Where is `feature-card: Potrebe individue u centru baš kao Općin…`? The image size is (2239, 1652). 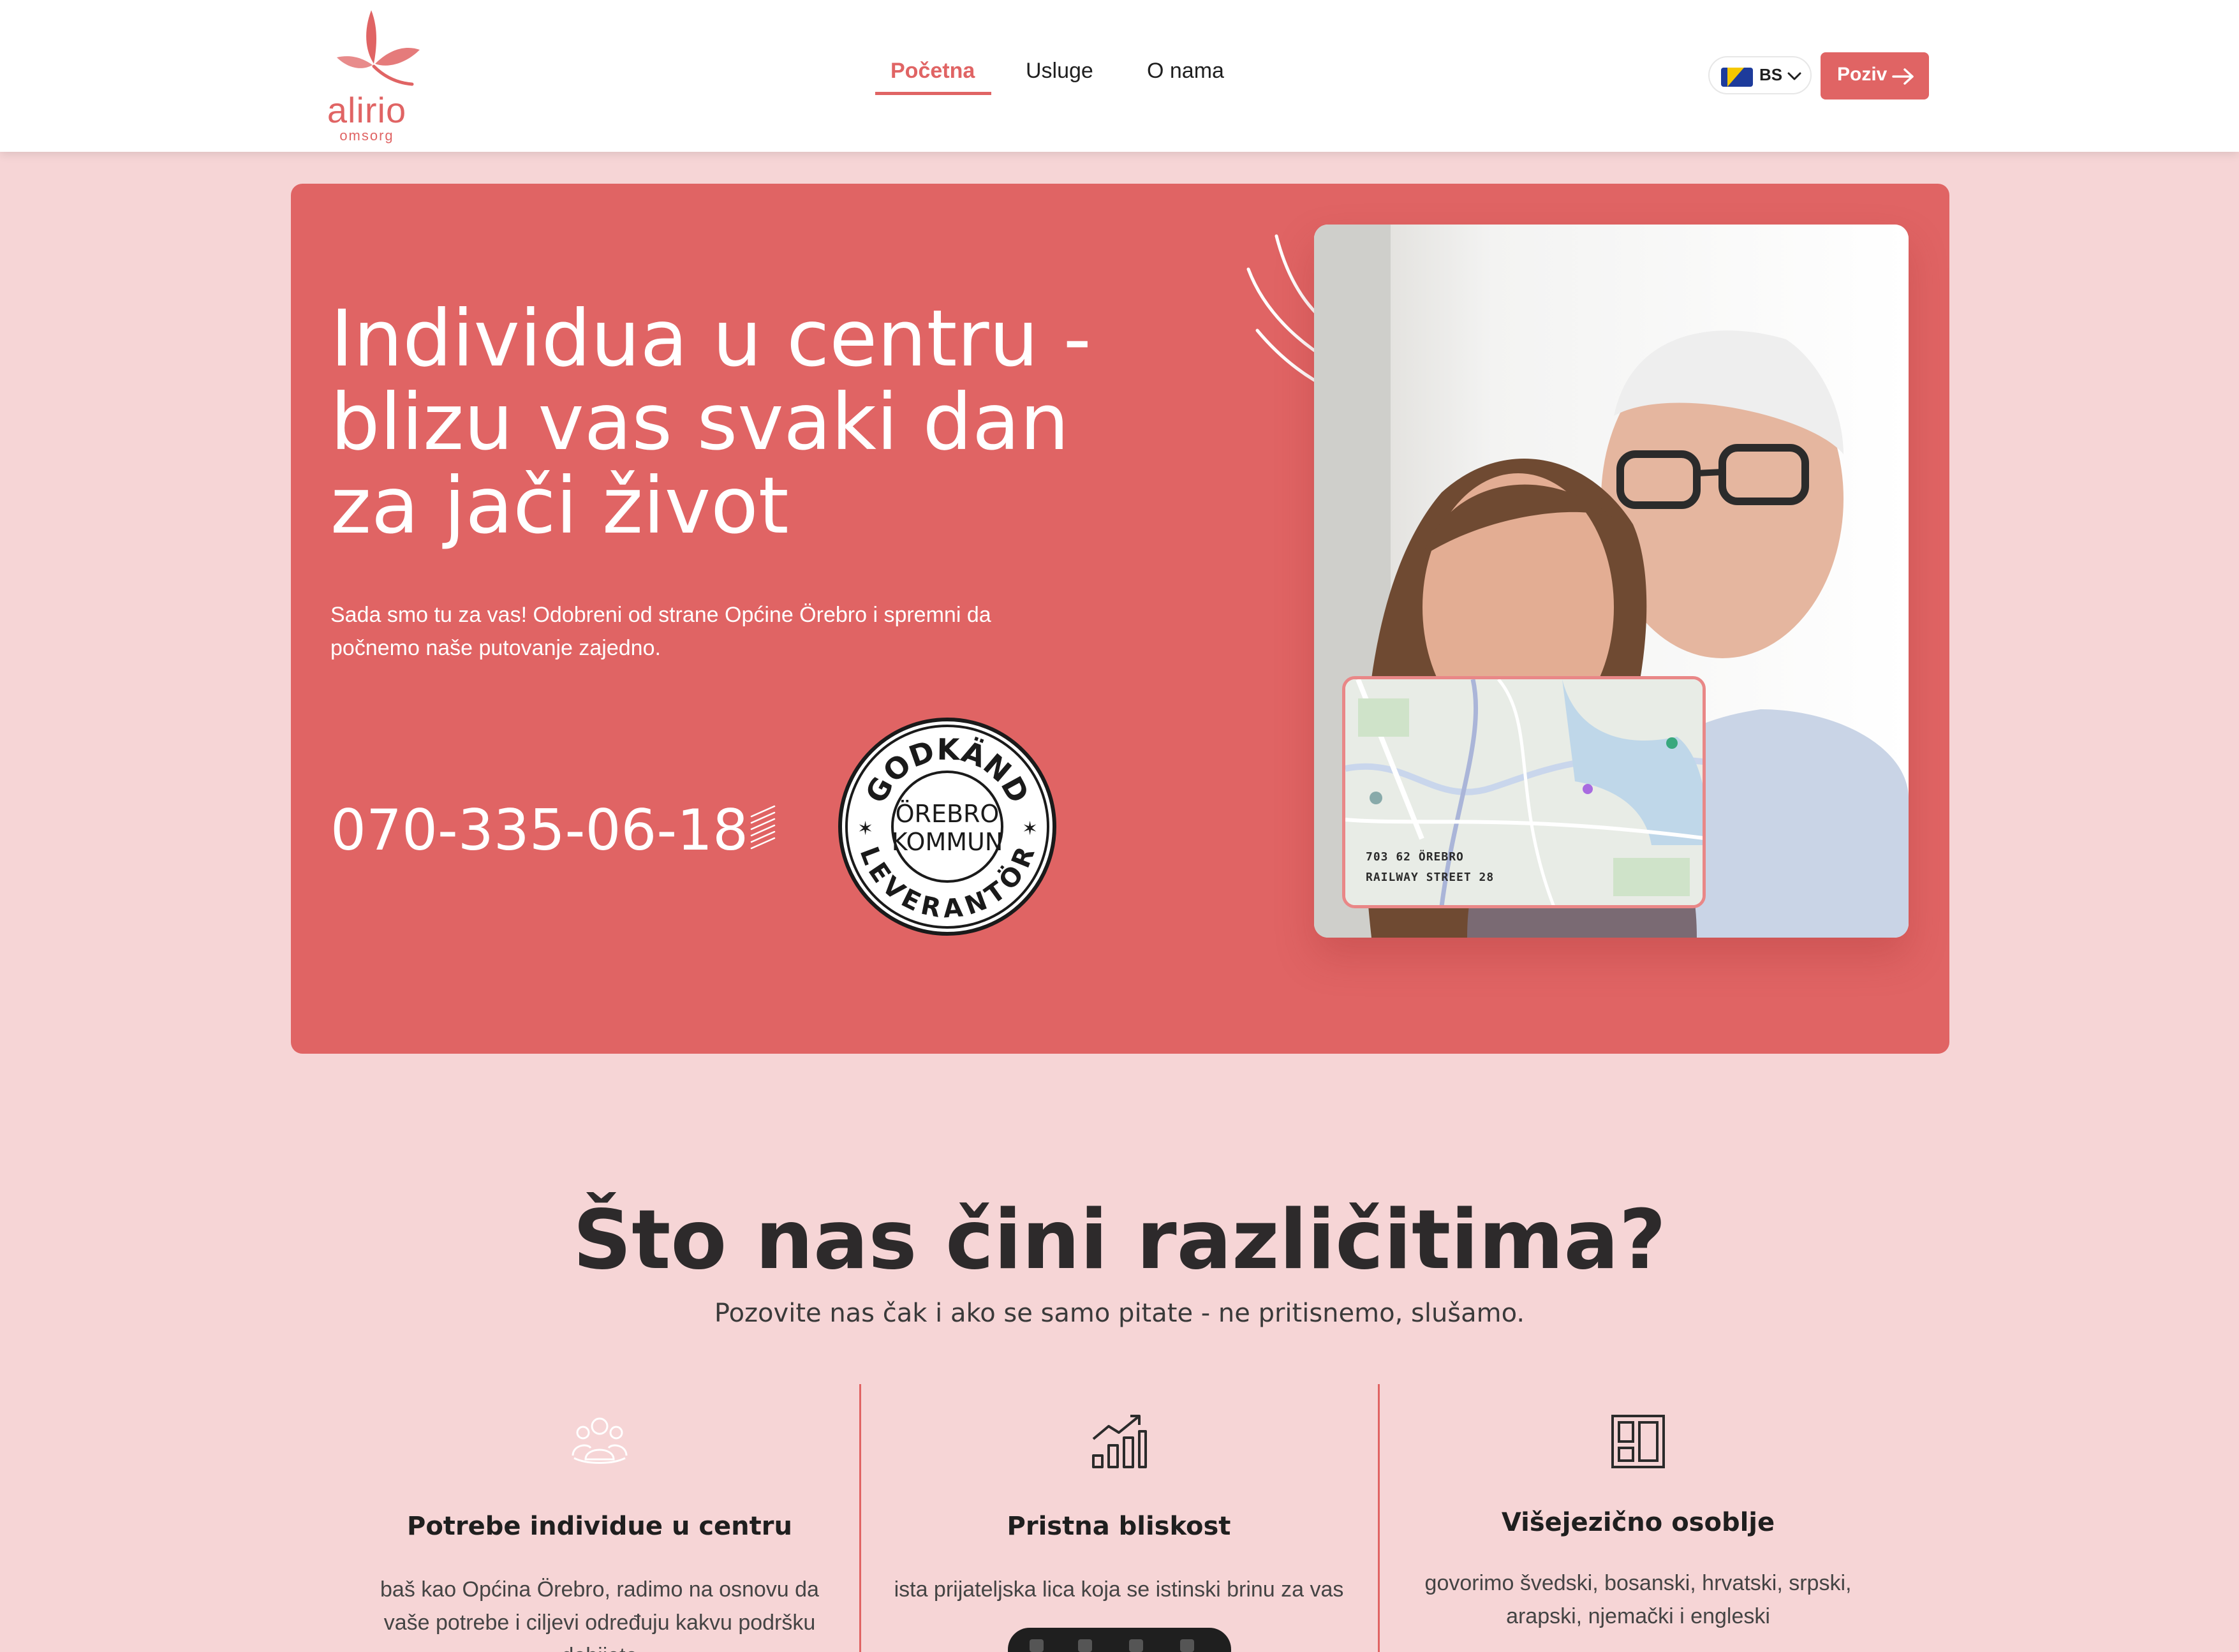
feature-card: Potrebe individue u centru baš kao Općin… is located at coordinates (599, 1518).